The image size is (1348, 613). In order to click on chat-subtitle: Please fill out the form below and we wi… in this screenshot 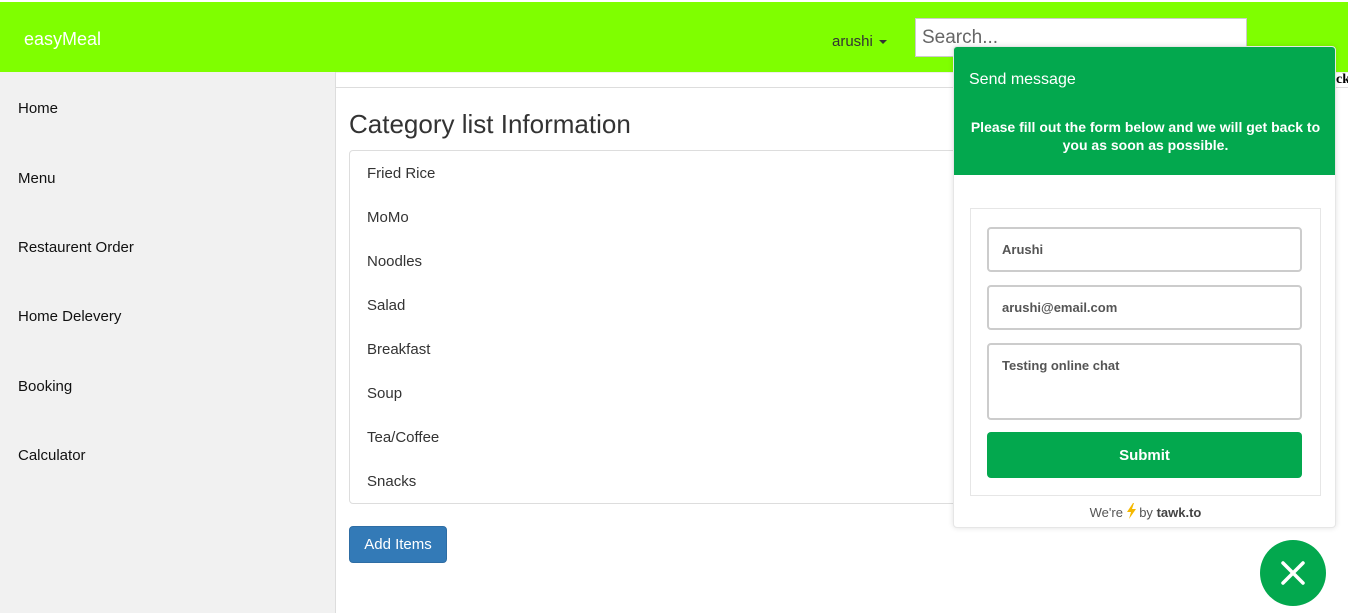, I will do `click(1145, 136)`.